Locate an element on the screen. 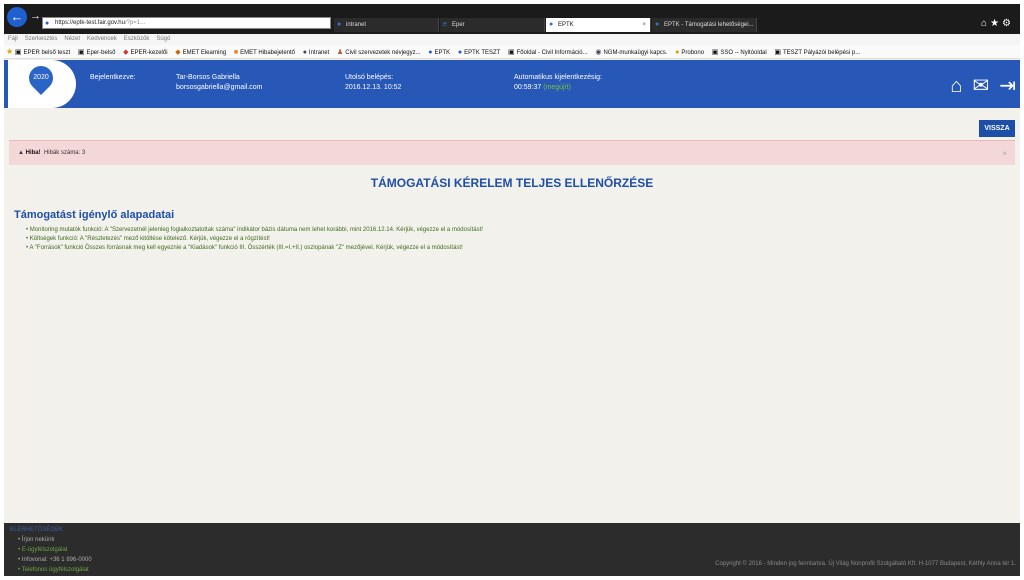 The height and width of the screenshot is (580, 1024). favorite-item: ● EPTK TESZT is located at coordinates (479, 52).